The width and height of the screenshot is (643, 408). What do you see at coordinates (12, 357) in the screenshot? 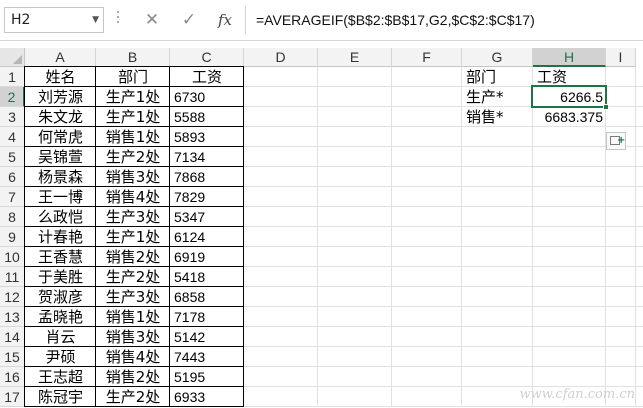
I see `row-header-15: 15` at bounding box center [12, 357].